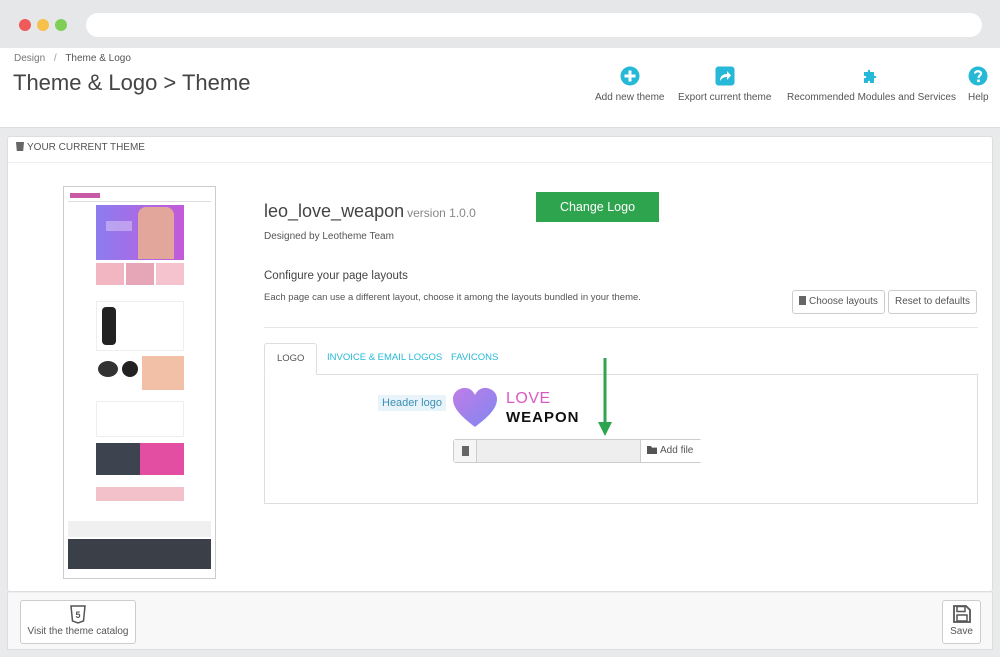 Image resolution: width=1000 pixels, height=657 pixels. What do you see at coordinates (605, 397) in the screenshot?
I see `callout-arrow-icon` at bounding box center [605, 397].